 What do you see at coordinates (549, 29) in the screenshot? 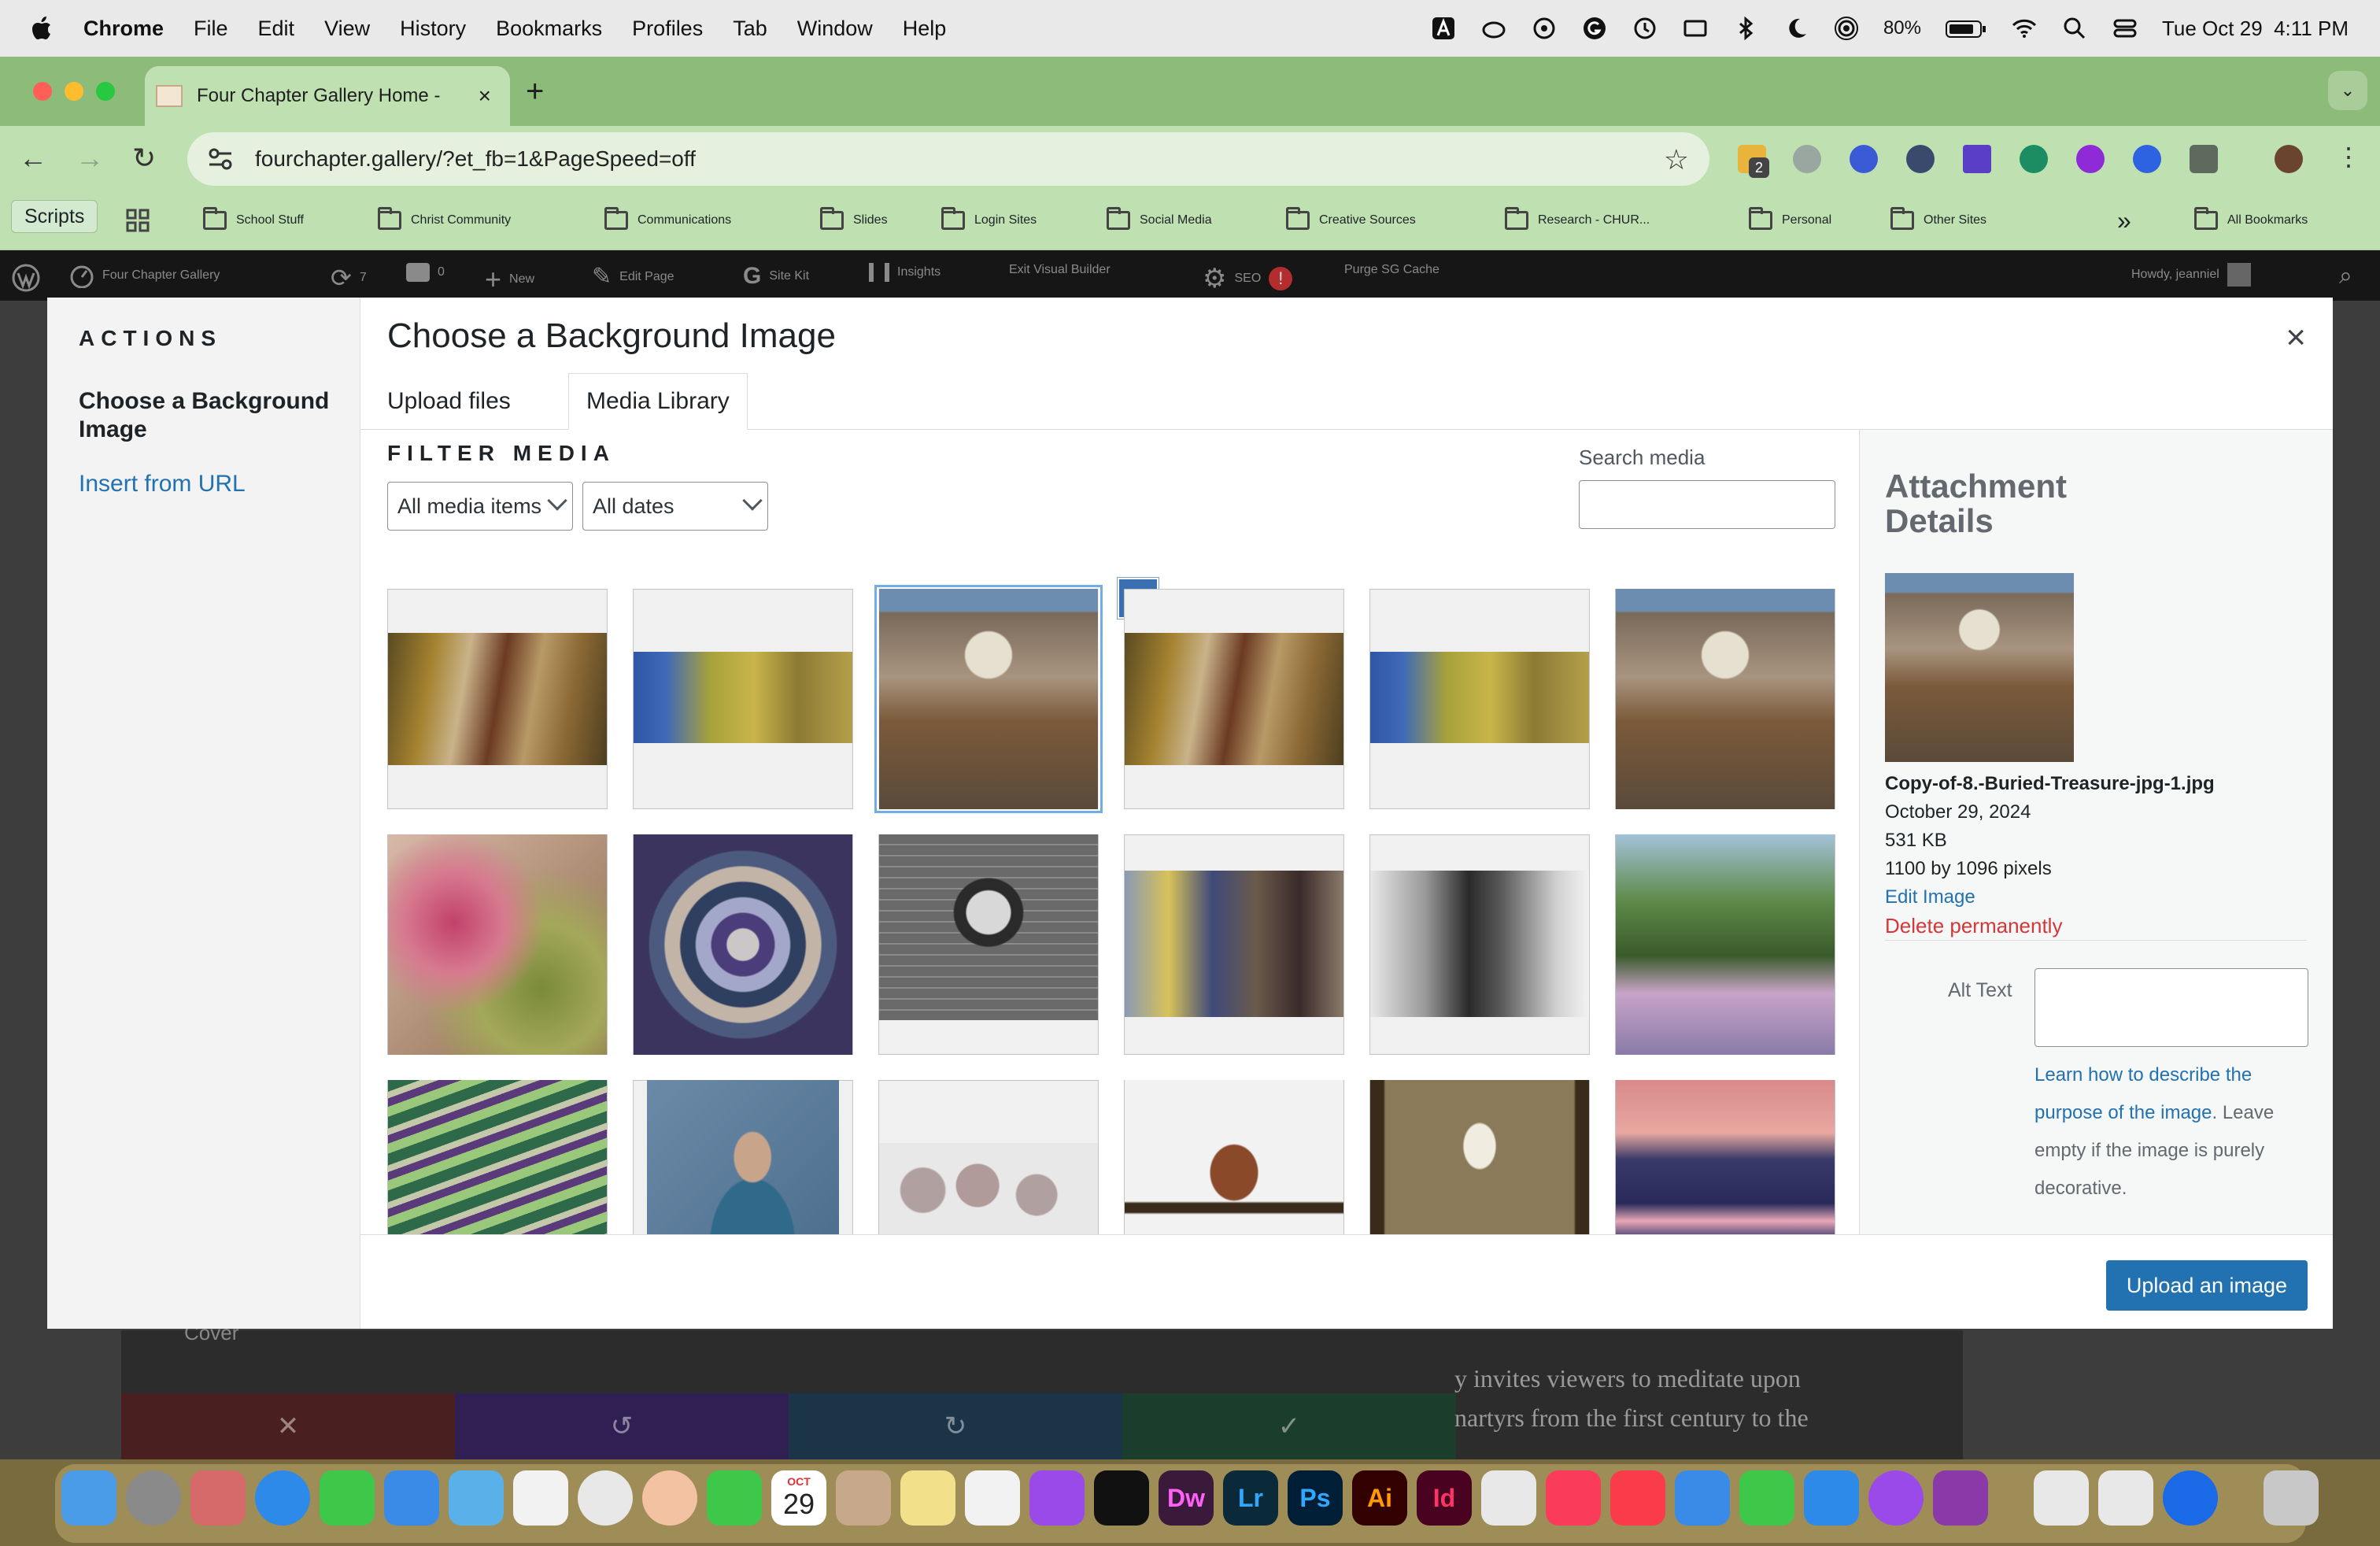
I see `menu-bookmarks: Bookmarks` at bounding box center [549, 29].